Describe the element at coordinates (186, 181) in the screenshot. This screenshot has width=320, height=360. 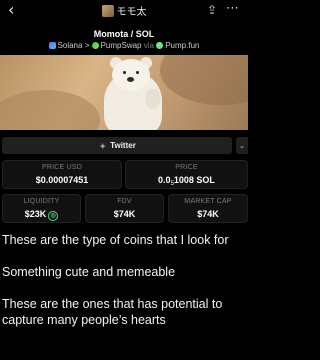
I see `price-sol-value: 0.051008 SOL` at that location.